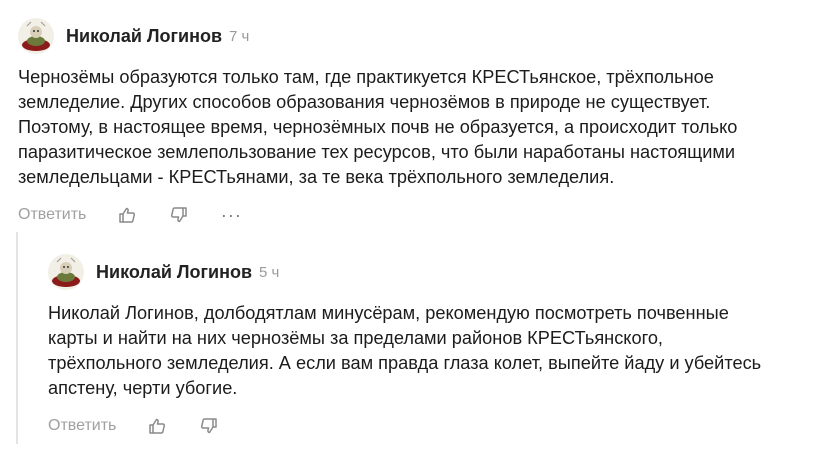  What do you see at coordinates (231, 215) in the screenshot?
I see `more-dots-icon: ···` at bounding box center [231, 215].